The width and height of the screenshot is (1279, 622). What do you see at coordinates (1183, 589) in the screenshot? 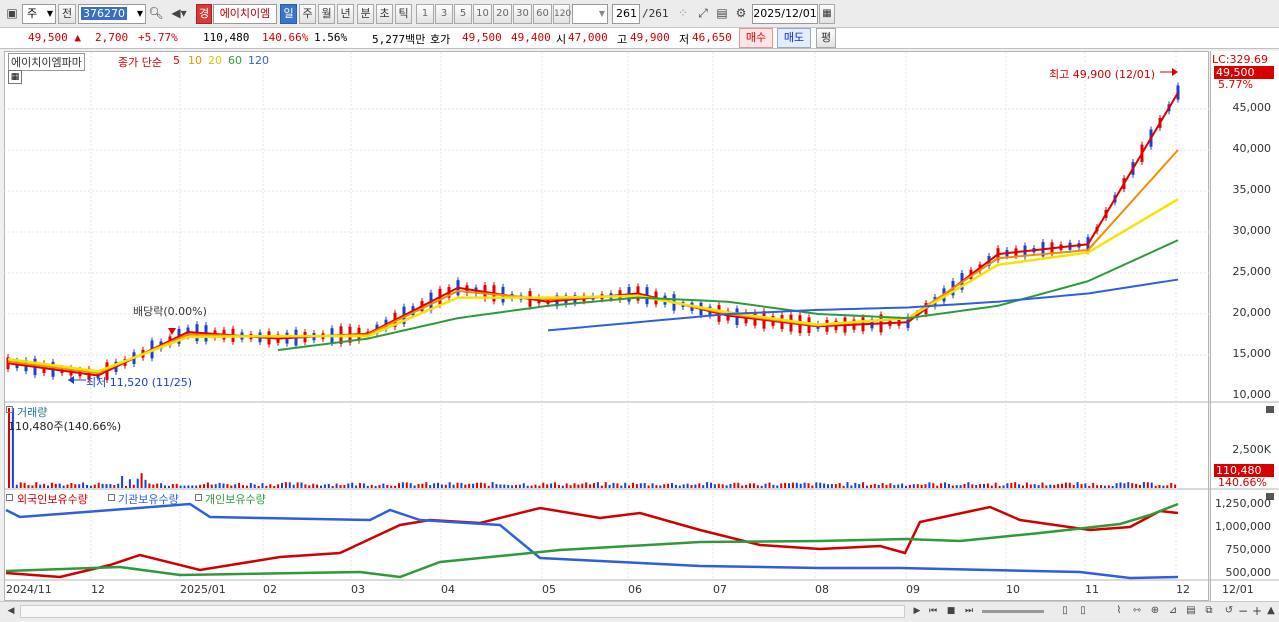
I see `x-tick: 12` at bounding box center [1183, 589].